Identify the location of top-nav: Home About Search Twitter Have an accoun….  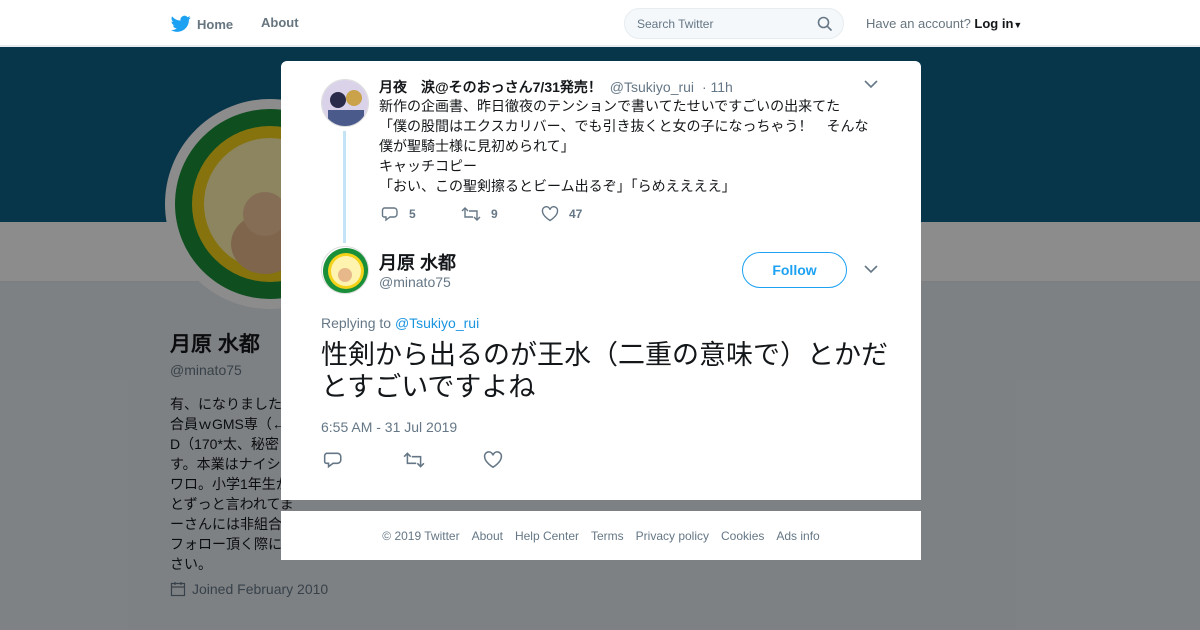
(600, 23).